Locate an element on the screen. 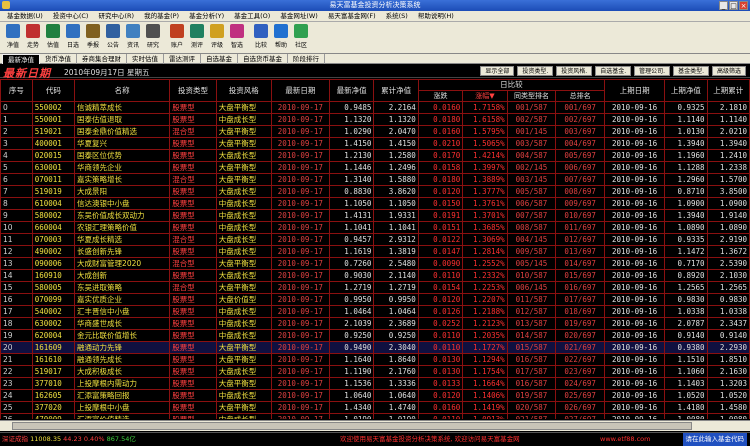 Image resolution: width=750 pixels, height=446 pixels. tab-7: 阶段排行 is located at coordinates (306, 59).